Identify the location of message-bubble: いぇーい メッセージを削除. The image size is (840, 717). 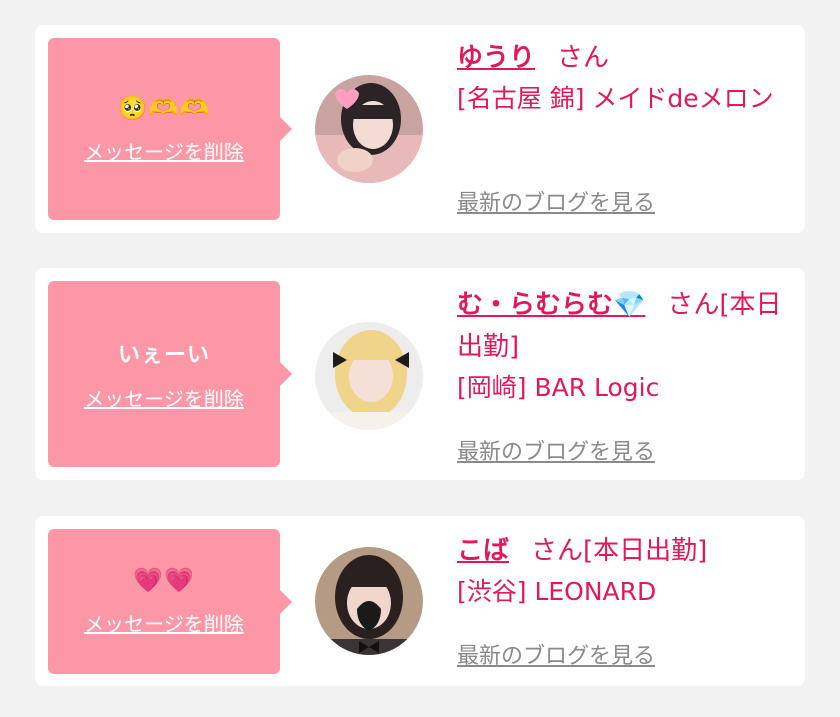
(170, 374).